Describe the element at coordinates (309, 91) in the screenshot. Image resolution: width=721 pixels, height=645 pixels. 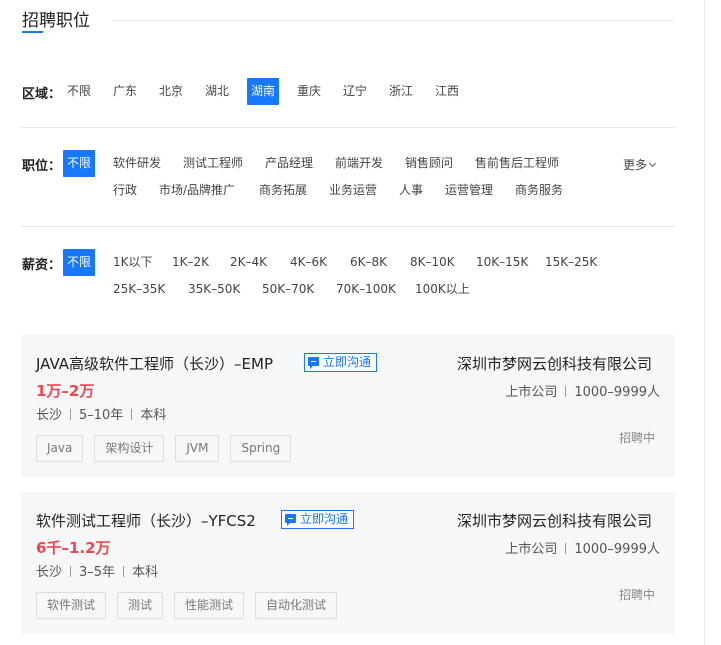
I see `region-option: 重庆` at that location.